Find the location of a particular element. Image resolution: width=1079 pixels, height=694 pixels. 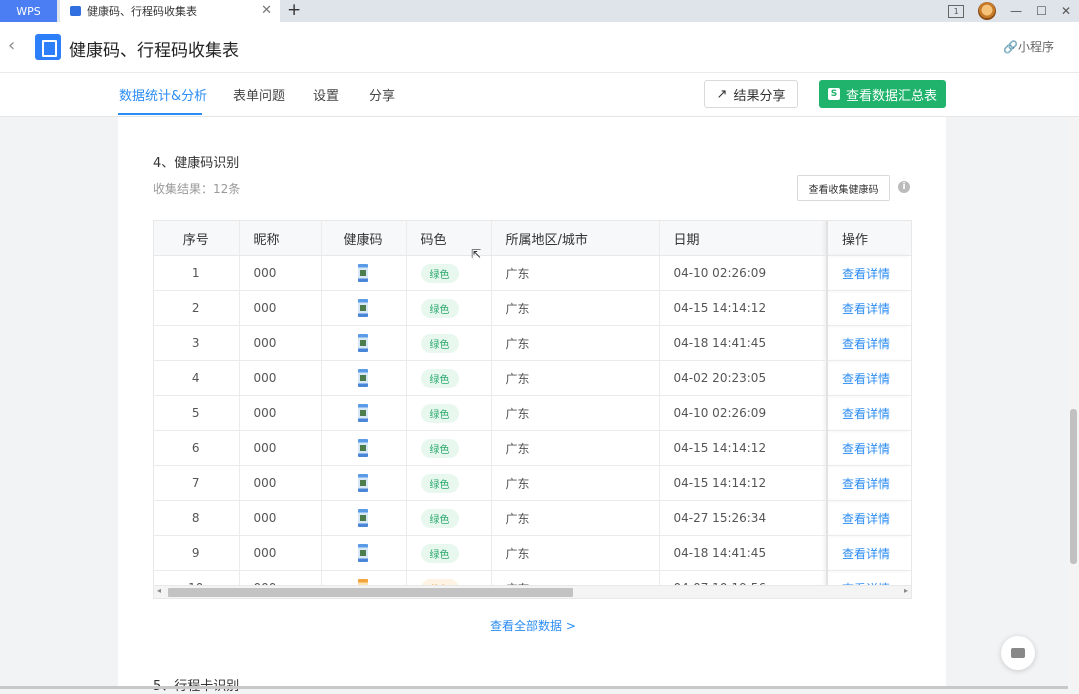

table-row: 2 000 绿色 广东 04-15 14:14:12 查看详情 is located at coordinates (532, 308).